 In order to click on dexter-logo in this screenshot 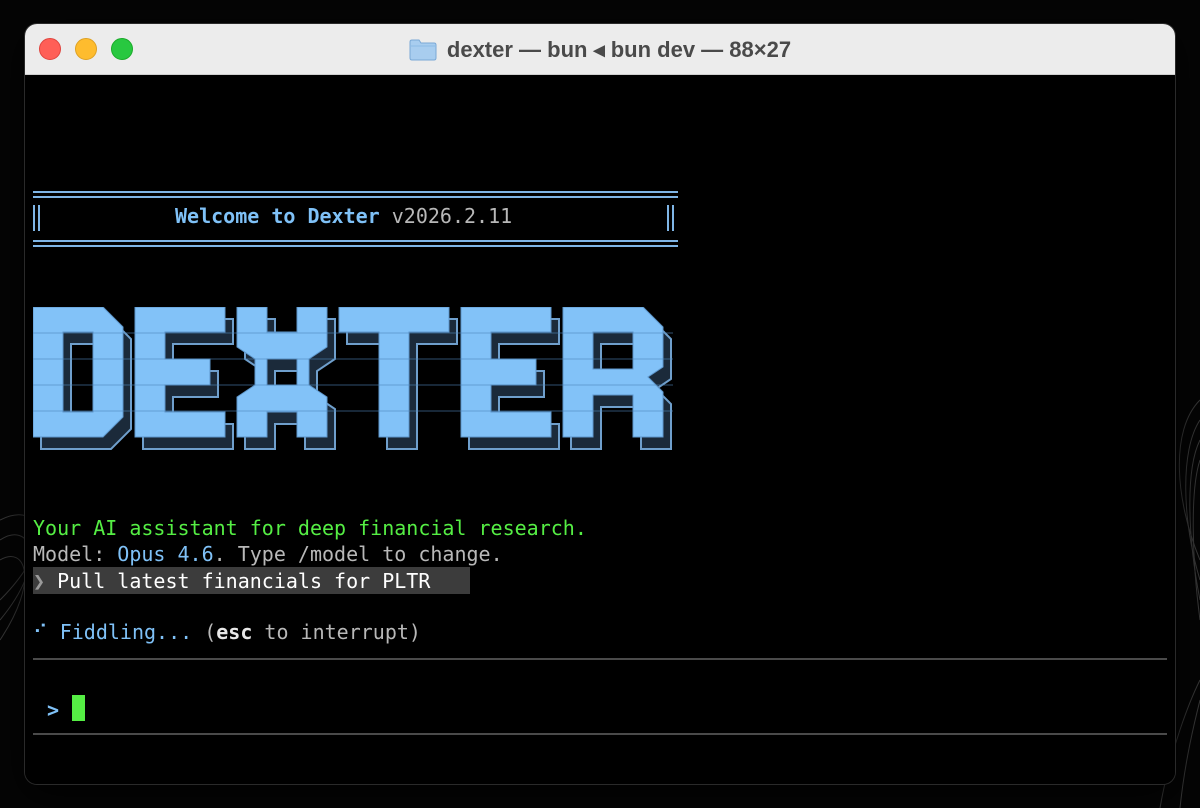, I will do `click(353, 378)`.